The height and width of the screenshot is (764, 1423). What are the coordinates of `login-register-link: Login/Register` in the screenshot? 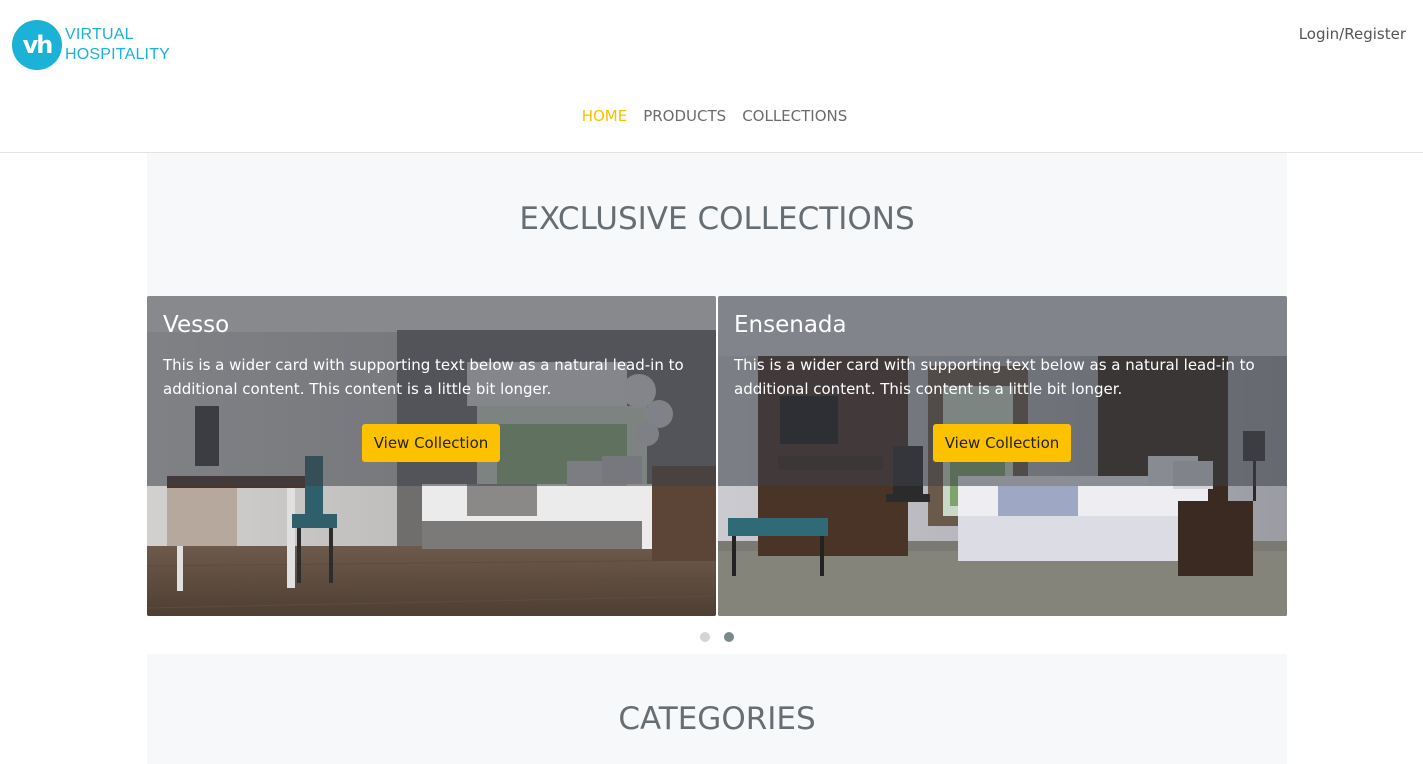 It's located at (1352, 34).